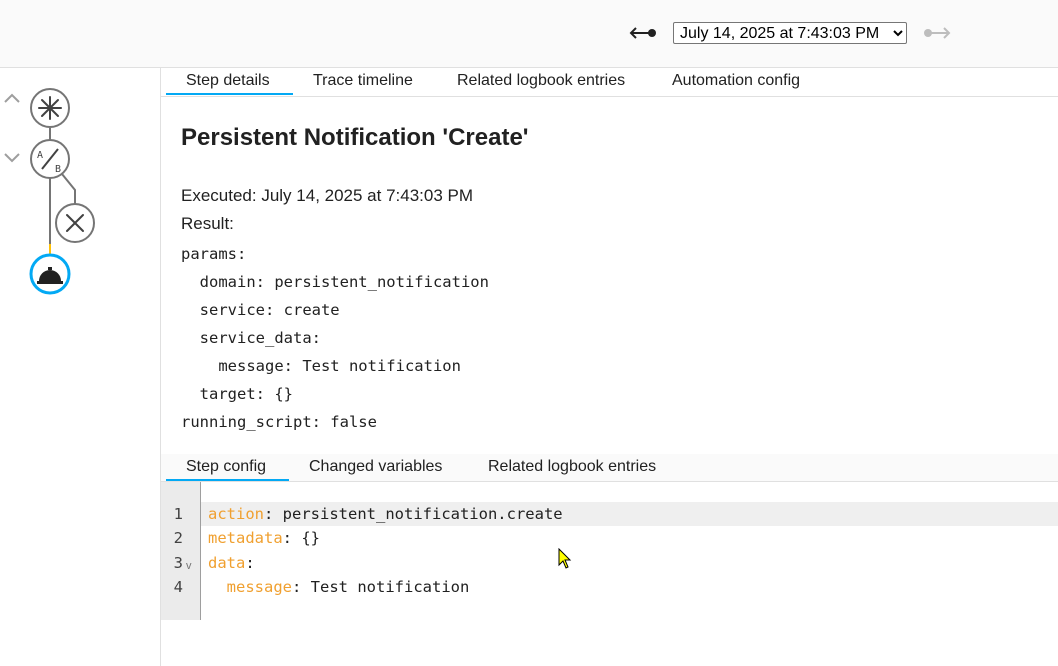 Image resolution: width=1058 pixels, height=666 pixels. I want to click on trigger-node, so click(50, 108).